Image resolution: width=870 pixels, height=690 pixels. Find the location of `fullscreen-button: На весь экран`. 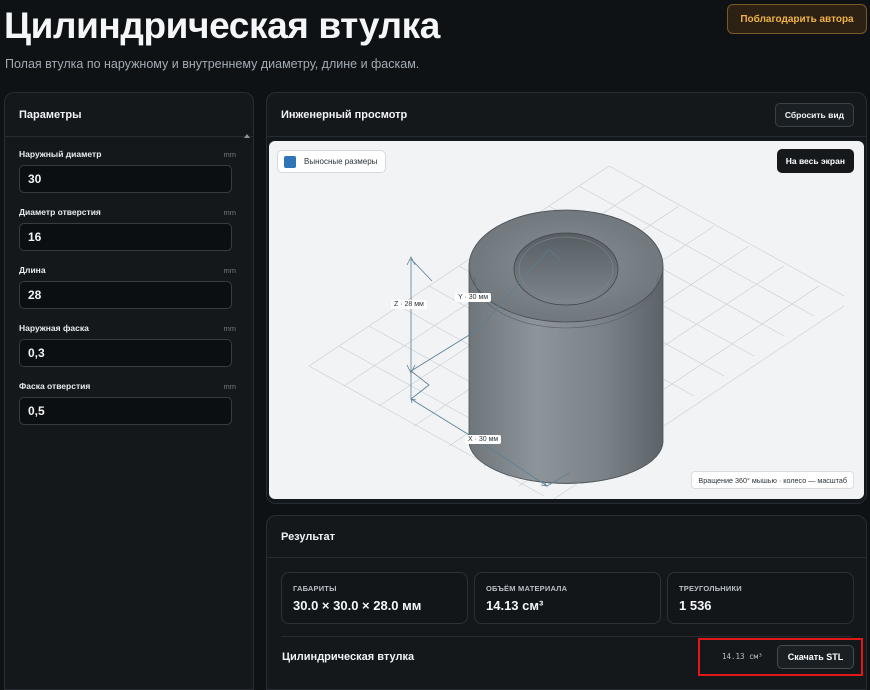

fullscreen-button: На весь экран is located at coordinates (815, 161).